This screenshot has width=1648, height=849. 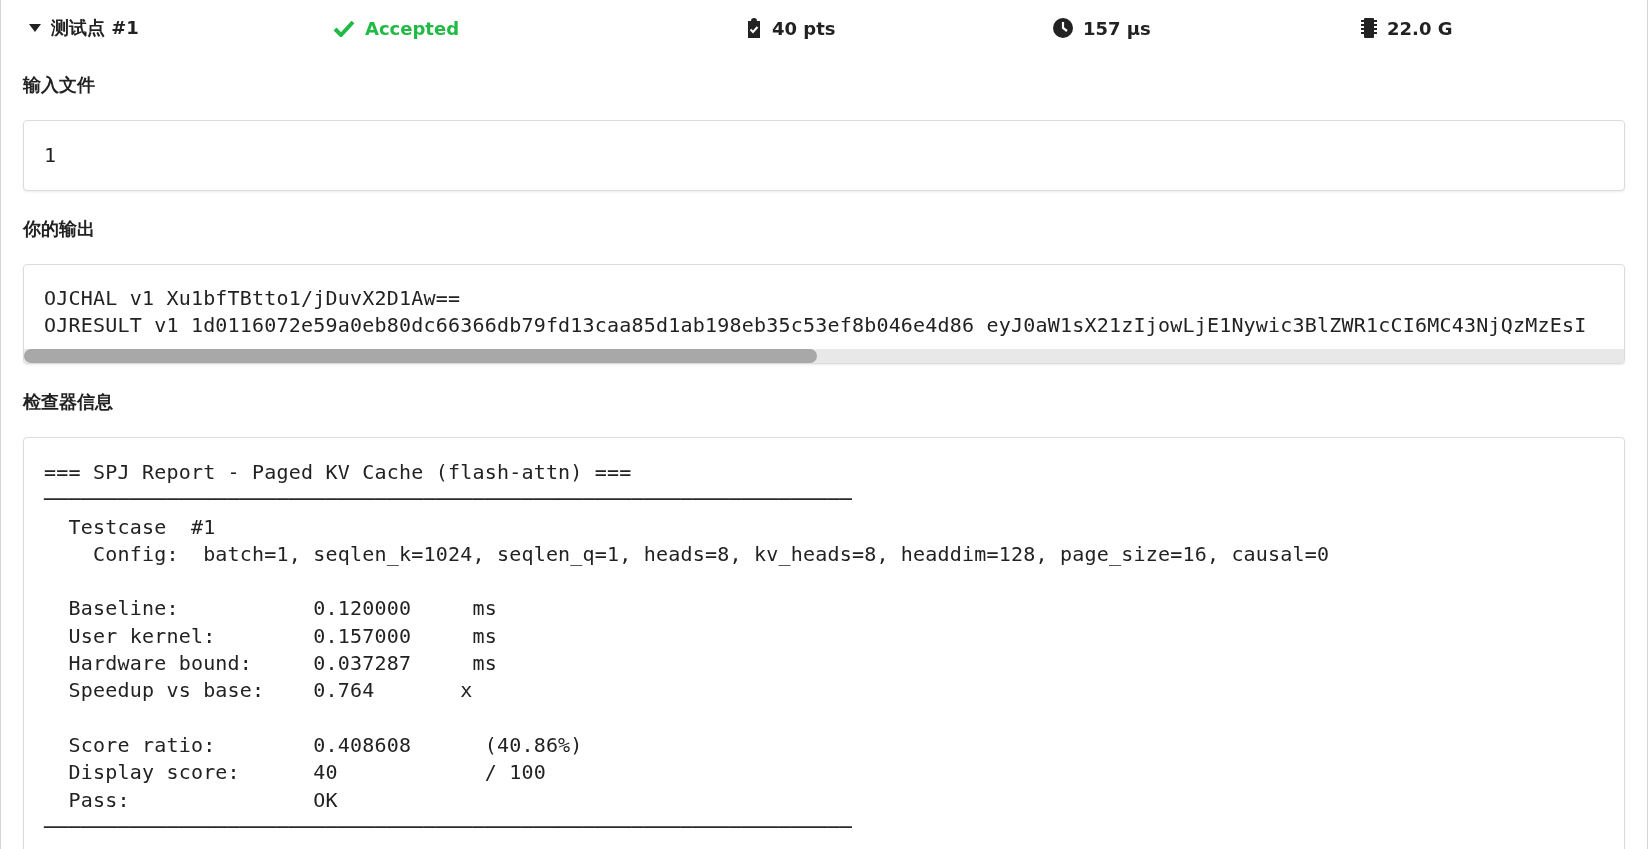 What do you see at coordinates (338, 472) in the screenshot?
I see `report-line: === SPJ Report - Paged KV Cache (flash-attn) ===` at bounding box center [338, 472].